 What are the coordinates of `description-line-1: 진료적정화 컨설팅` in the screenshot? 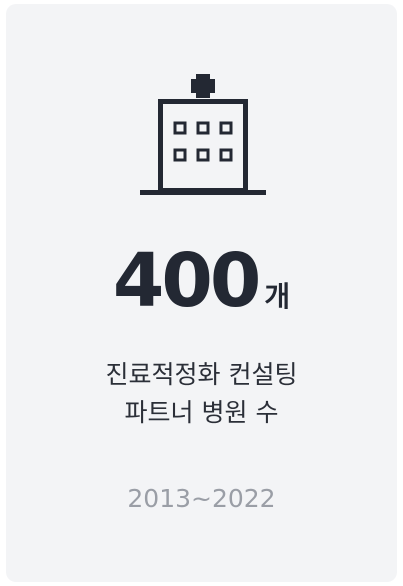 It's located at (201, 374).